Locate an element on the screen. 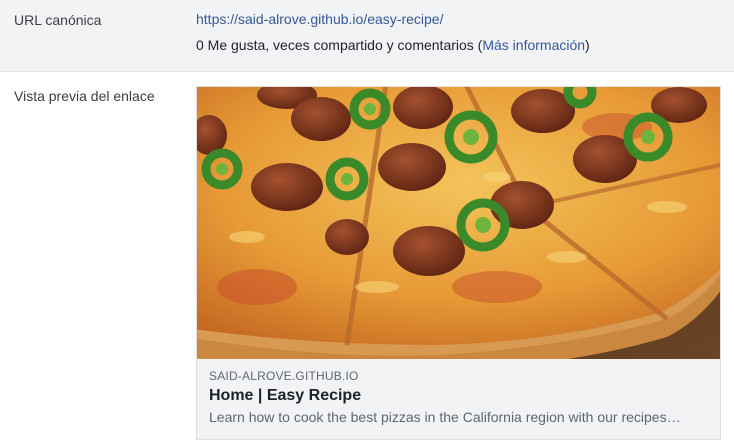  preview-title: Home | Easy Recipe is located at coordinates (285, 395).